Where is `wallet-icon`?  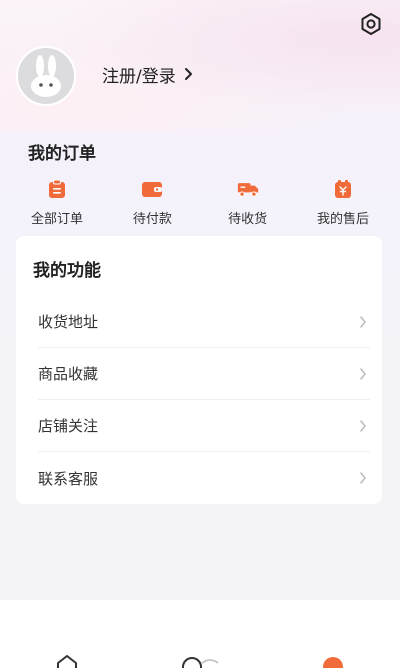
wallet-icon is located at coordinates (152, 189).